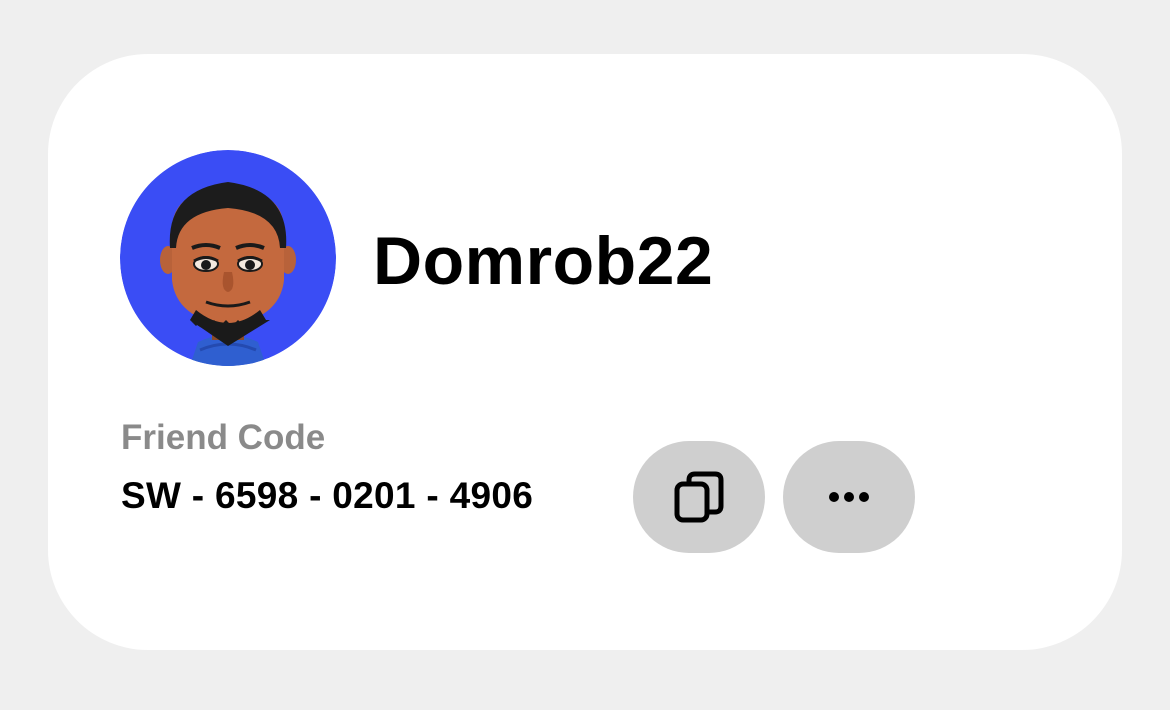 The image size is (1170, 710). What do you see at coordinates (327, 495) in the screenshot?
I see `friend-code-value: SW - 6598 - 0201 - 4906` at bounding box center [327, 495].